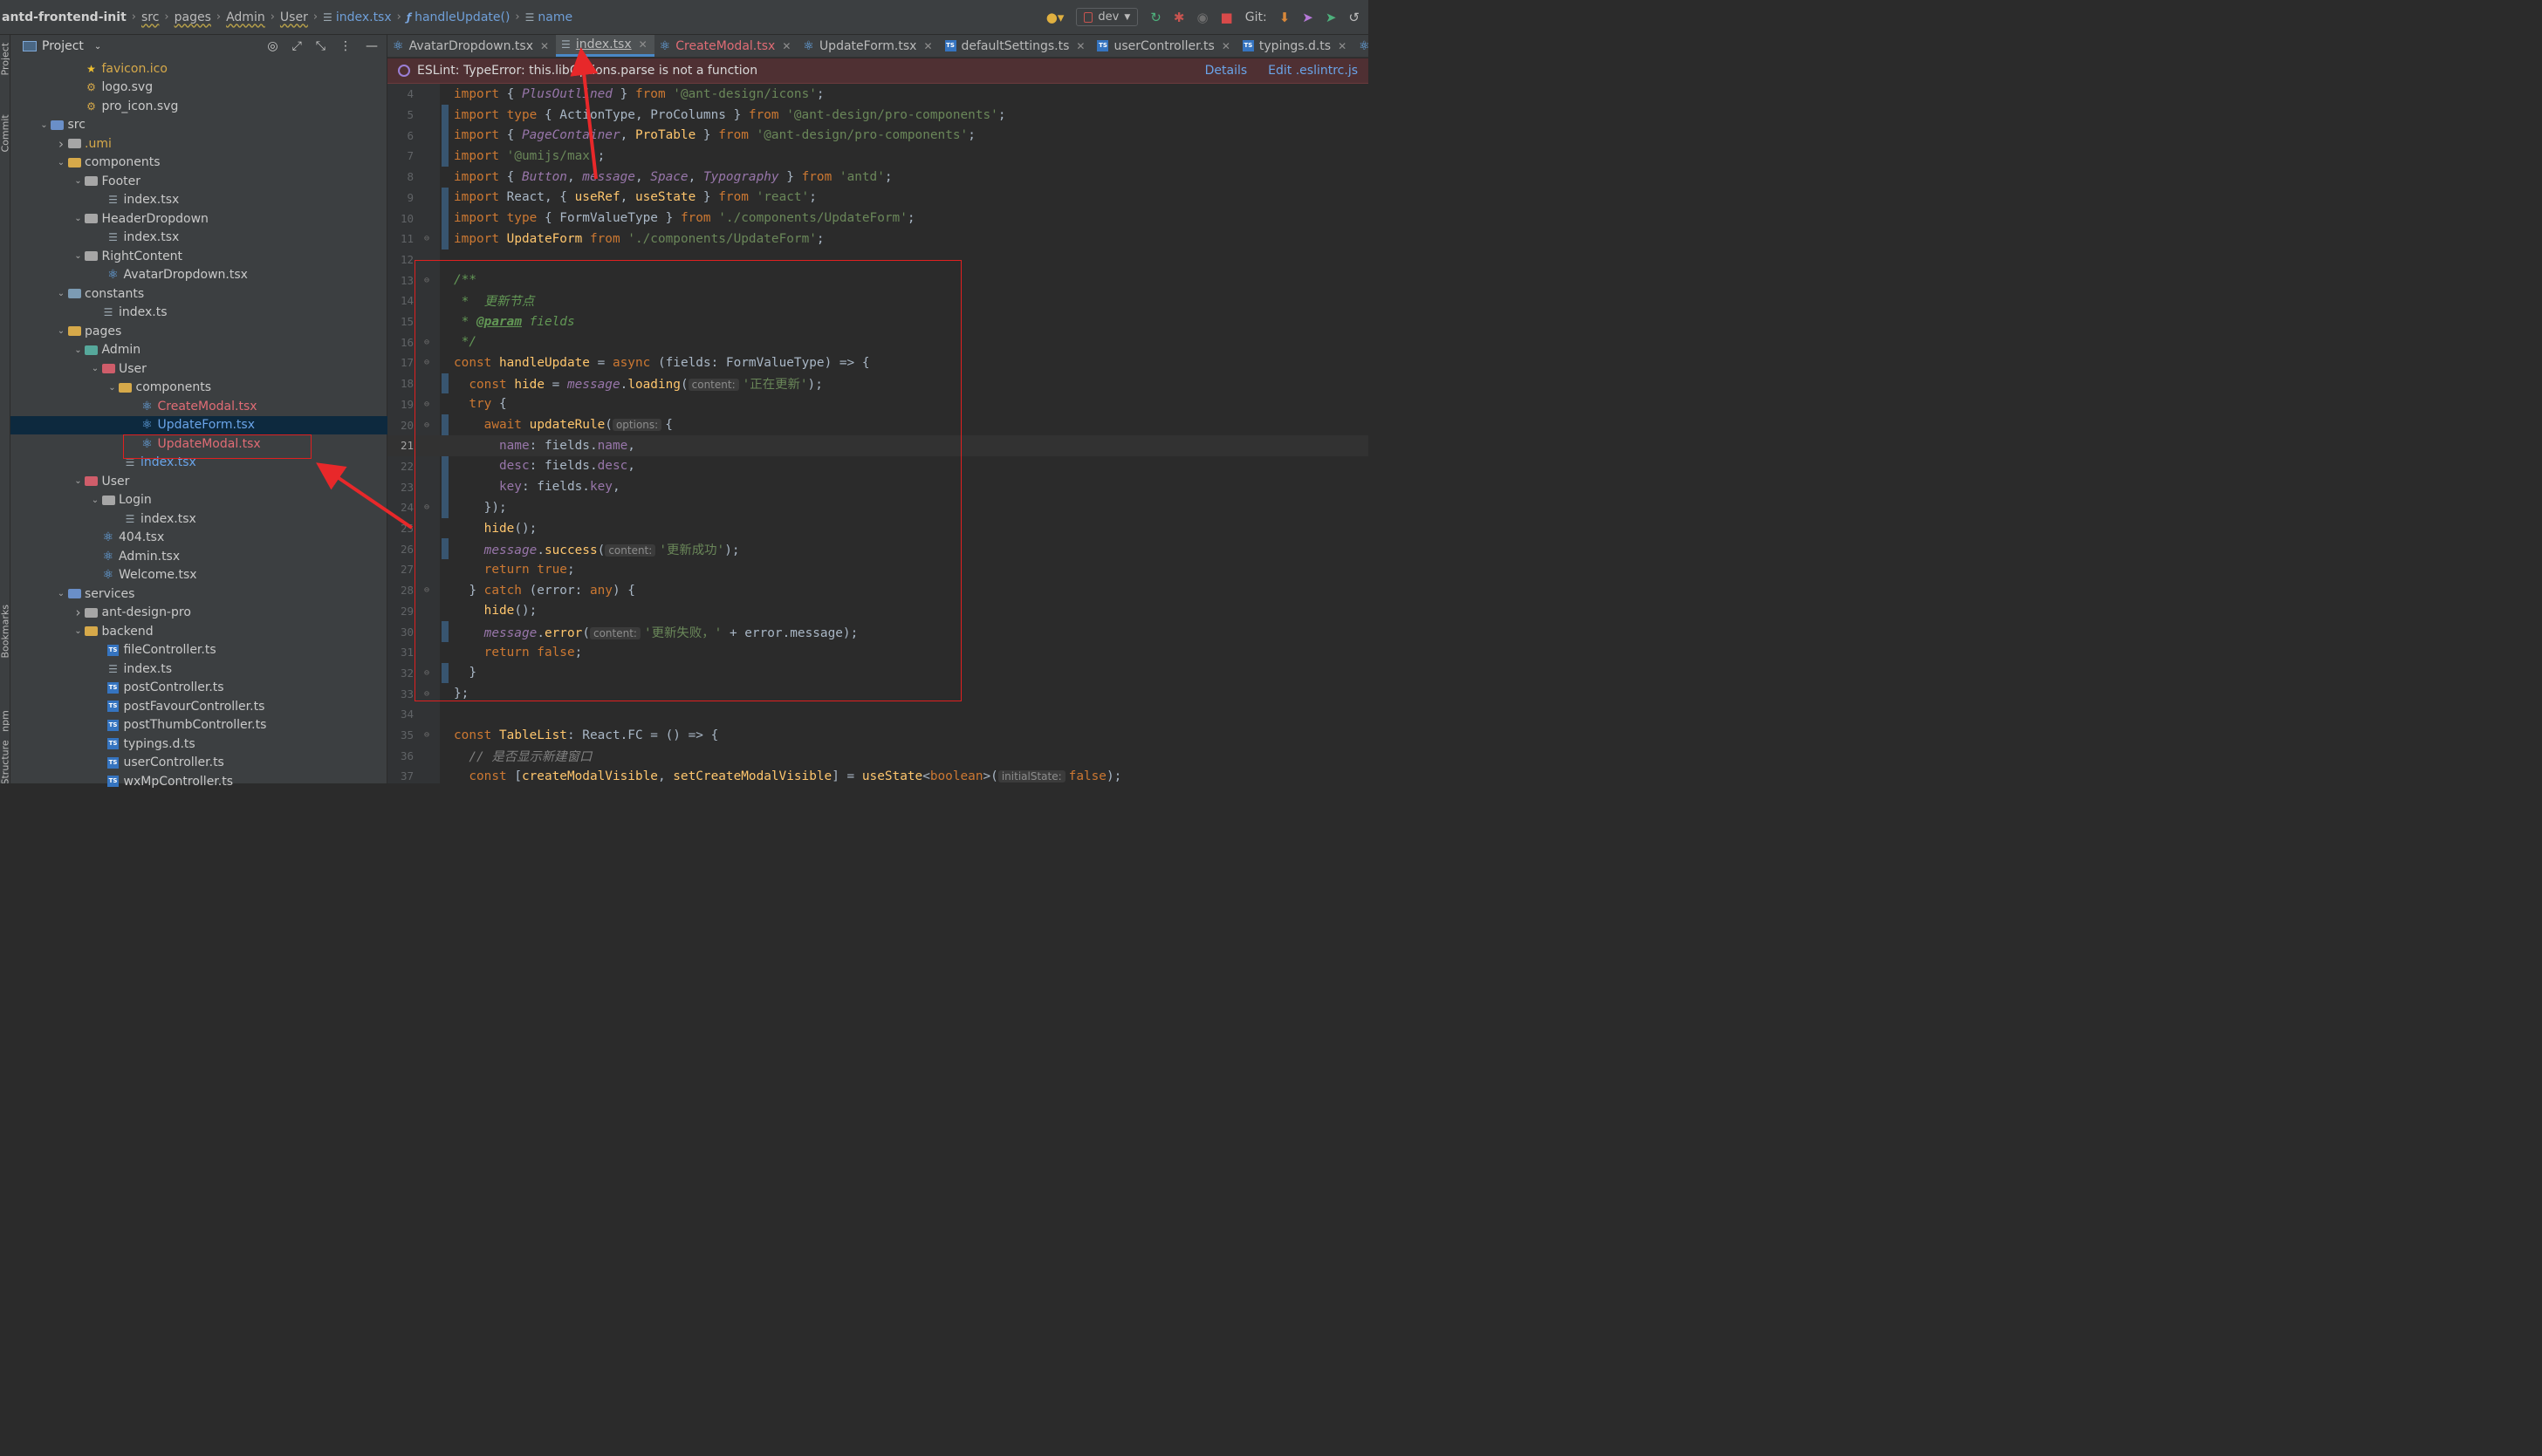 The height and width of the screenshot is (1456, 2542). What do you see at coordinates (297, 46) in the screenshot?
I see `expand-icon: ⤢` at bounding box center [297, 46].